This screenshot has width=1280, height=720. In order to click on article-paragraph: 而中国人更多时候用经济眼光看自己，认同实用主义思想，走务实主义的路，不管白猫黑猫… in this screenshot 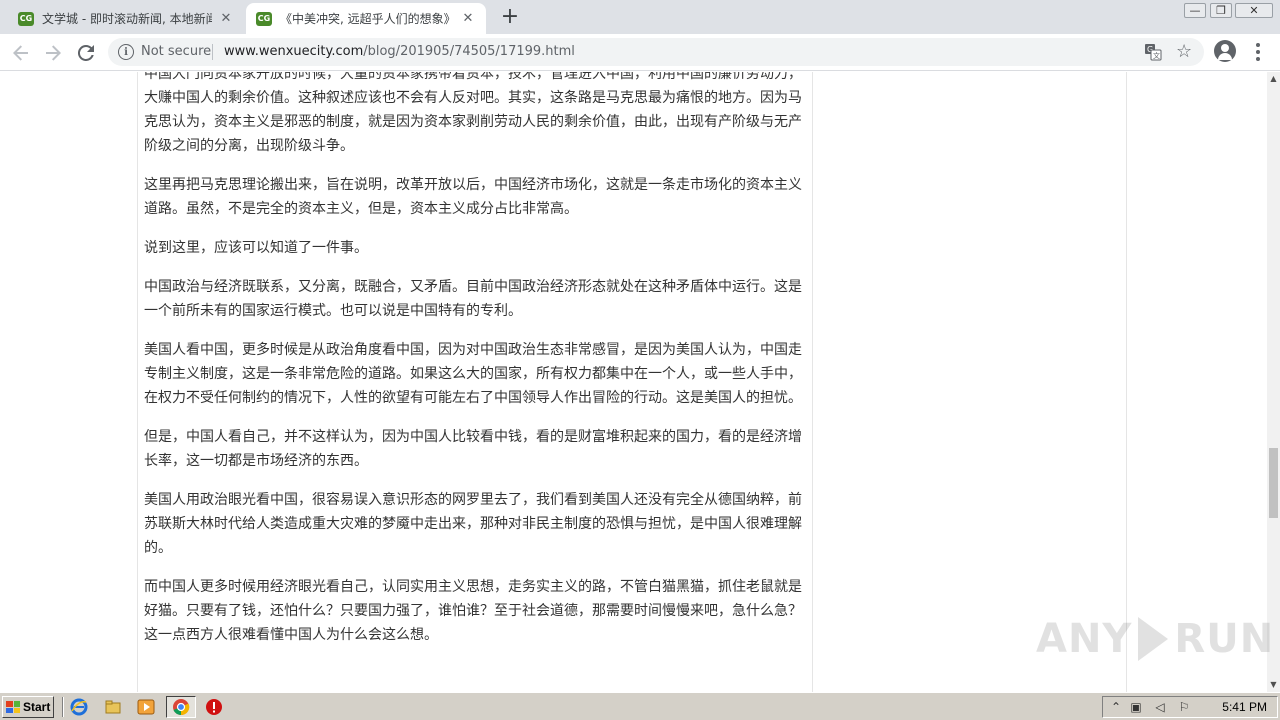, I will do `click(473, 611)`.